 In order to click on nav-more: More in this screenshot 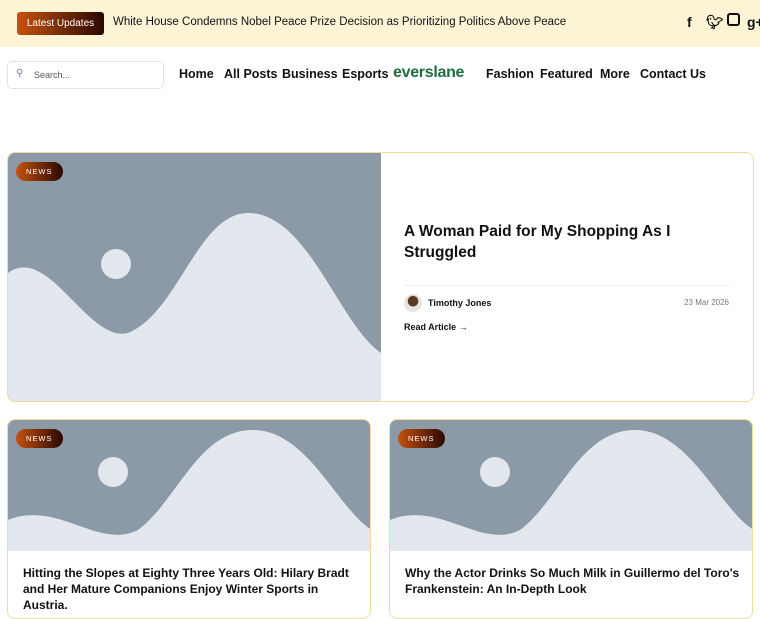, I will do `click(615, 74)`.